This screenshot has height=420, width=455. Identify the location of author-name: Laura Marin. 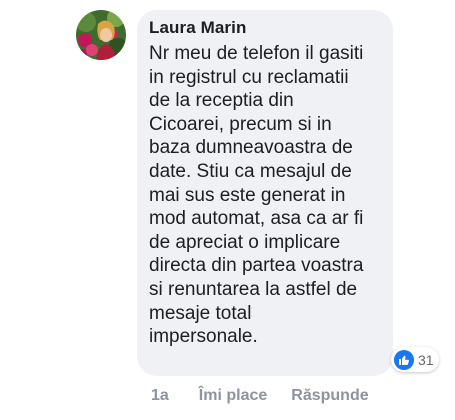
(197, 28).